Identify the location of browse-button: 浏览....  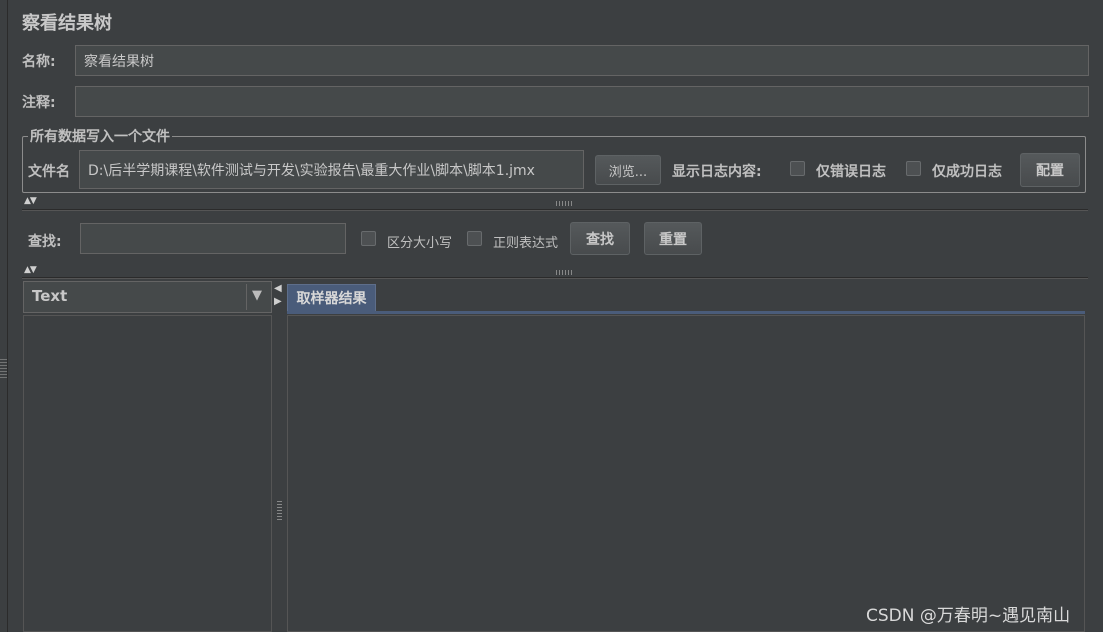
(628, 170).